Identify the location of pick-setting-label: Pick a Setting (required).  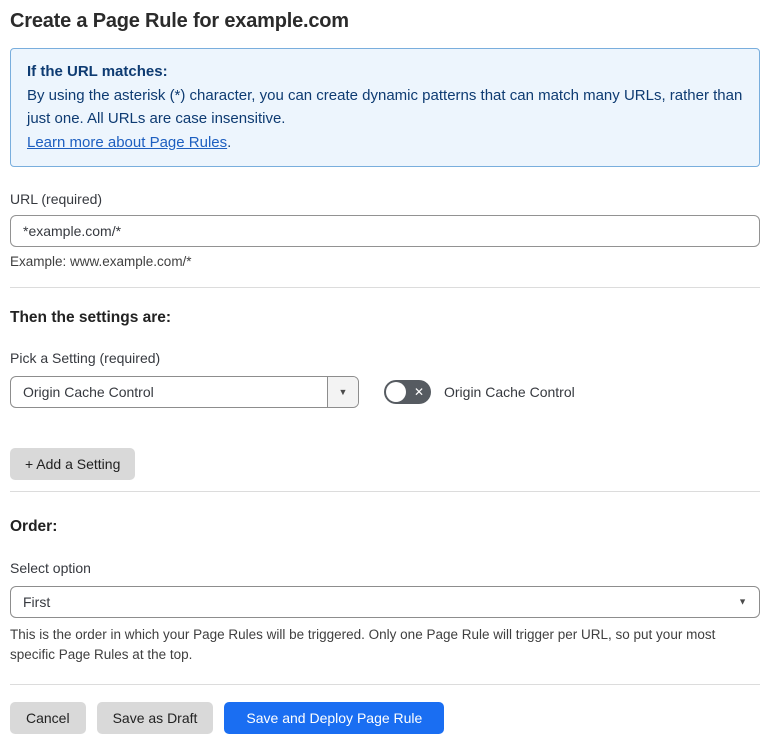
(85, 358).